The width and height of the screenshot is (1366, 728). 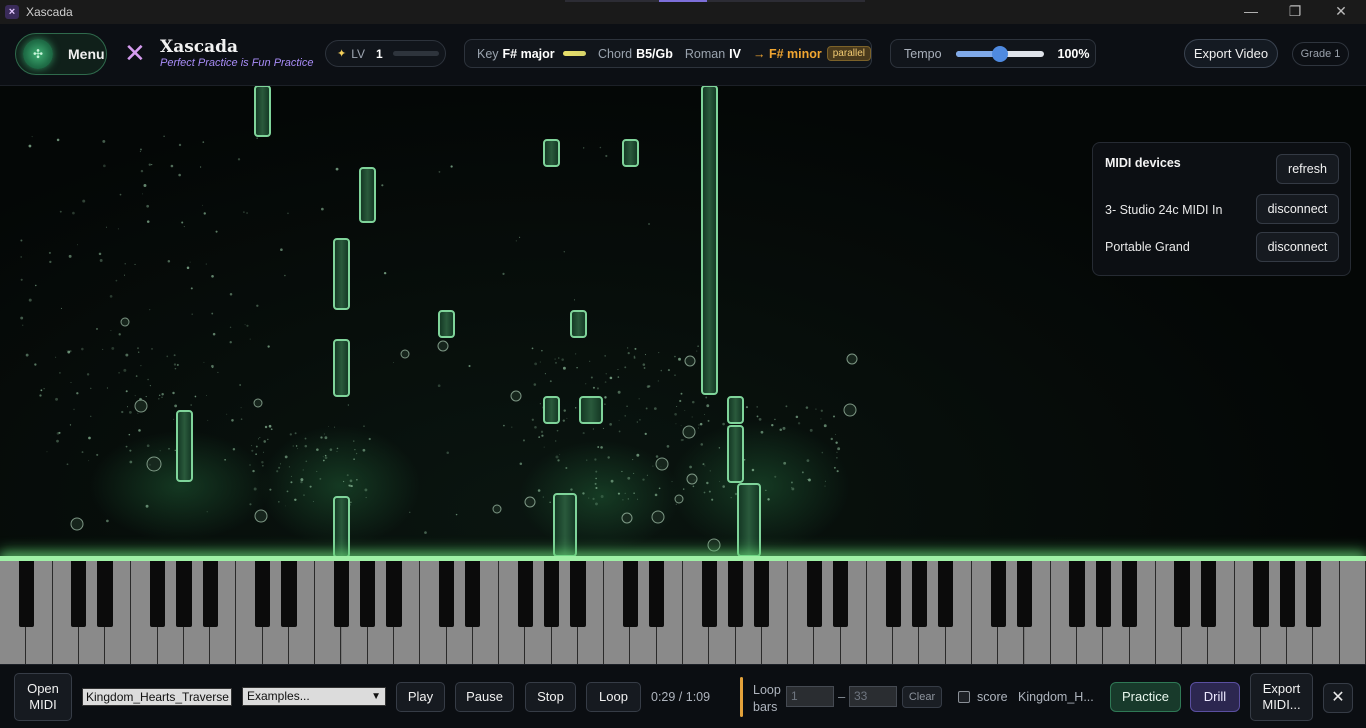 I want to click on tempo-slider-thumb, so click(x=999, y=53).